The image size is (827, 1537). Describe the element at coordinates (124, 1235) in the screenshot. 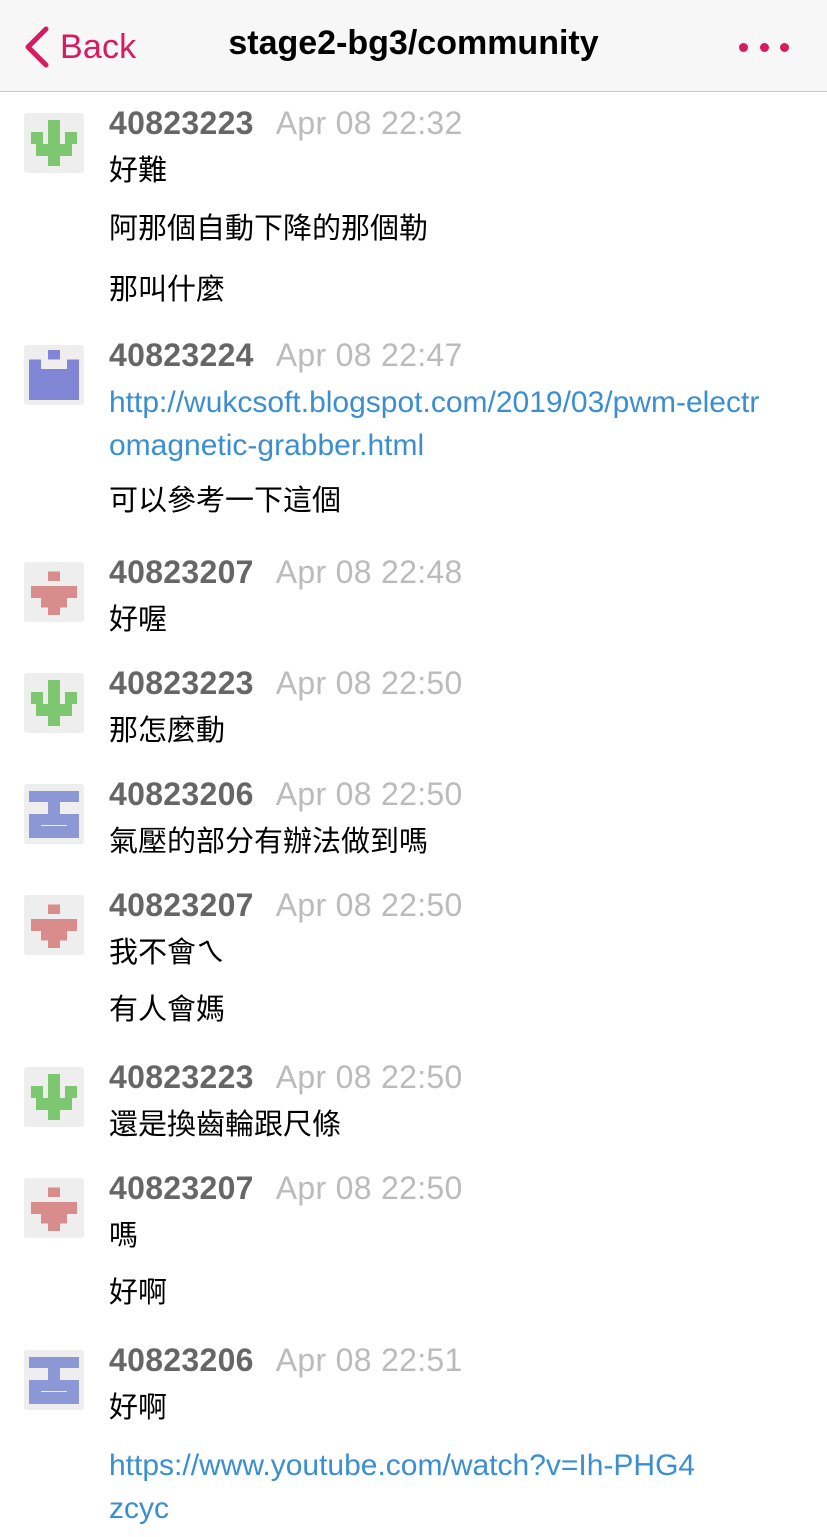

I see `message-text: 嗎` at that location.